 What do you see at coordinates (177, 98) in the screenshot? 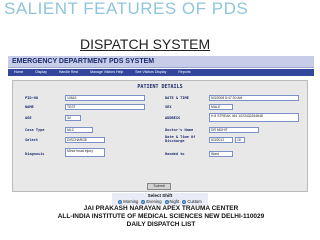
I see `date-time-label: DATE & TIME` at bounding box center [177, 98].